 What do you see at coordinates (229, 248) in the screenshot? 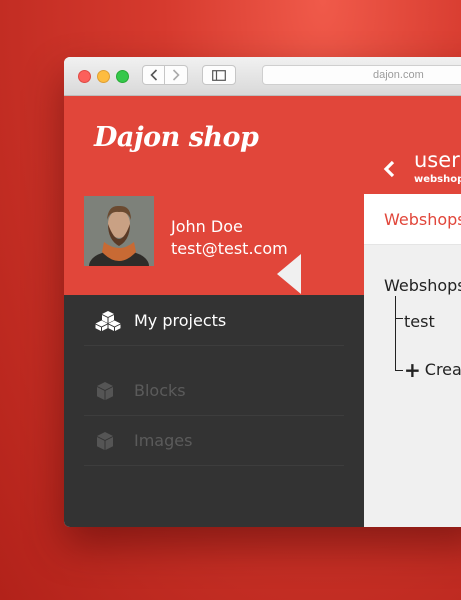
I see `user-email: test@test.com` at bounding box center [229, 248].